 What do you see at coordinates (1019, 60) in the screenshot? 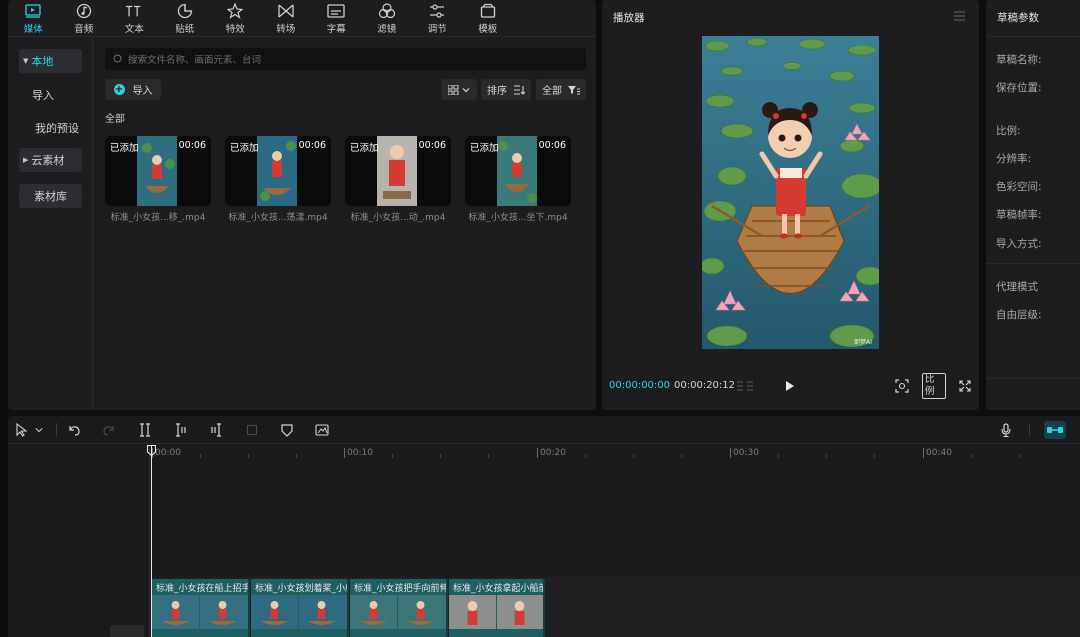
I see `param-draft-name: 草稿名称:` at bounding box center [1019, 60].